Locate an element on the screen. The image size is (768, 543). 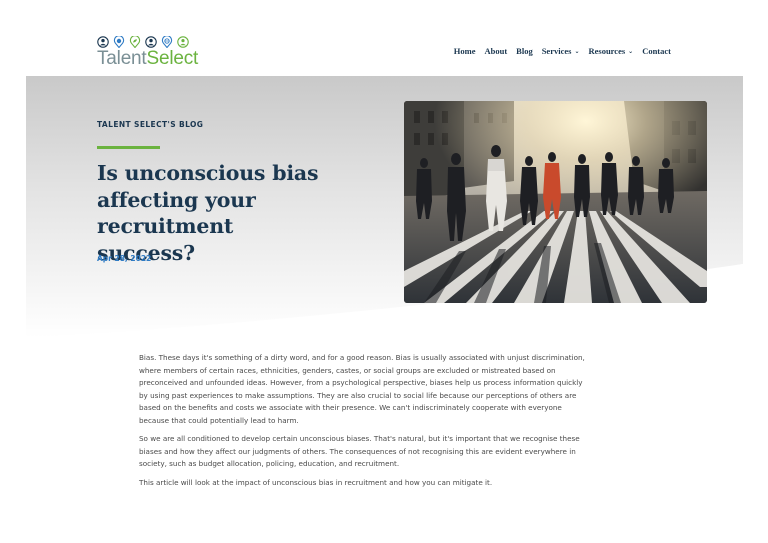
nav-services-label: Services is located at coordinates (556, 51).